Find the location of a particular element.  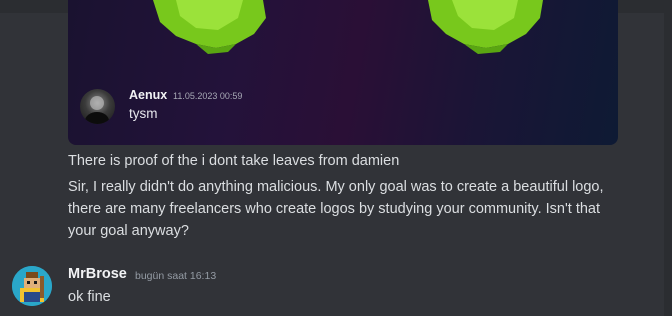

person-silhouette-icon is located at coordinates (97, 110).